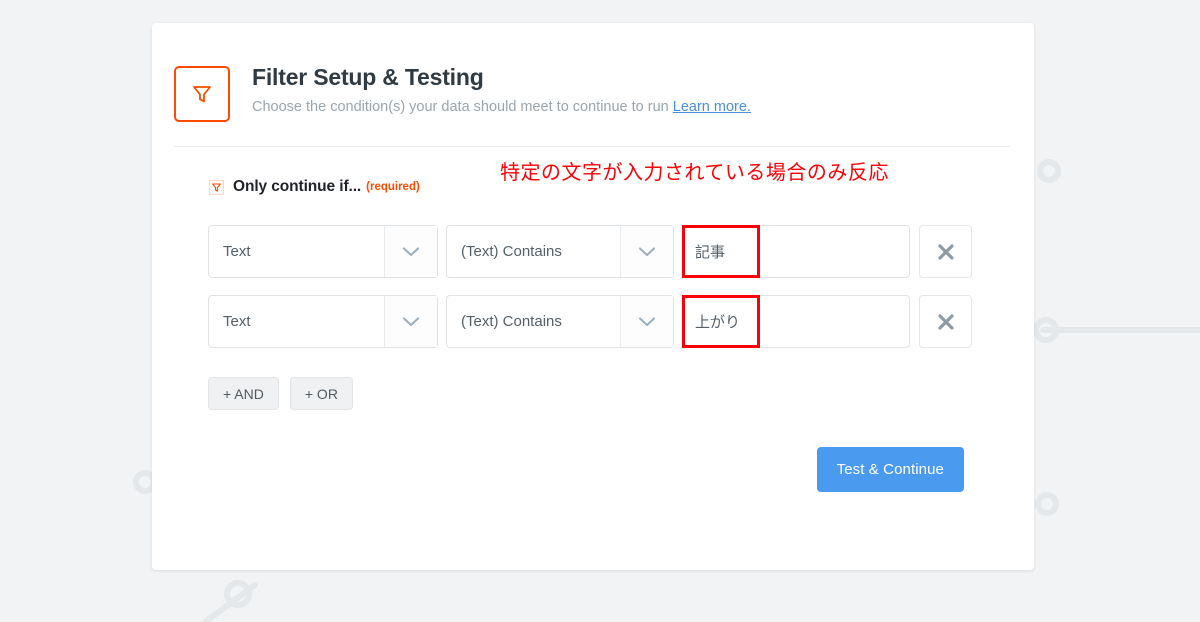 Image resolution: width=1200 pixels, height=622 pixels. What do you see at coordinates (216, 187) in the screenshot?
I see `funnel-small-icon` at bounding box center [216, 187].